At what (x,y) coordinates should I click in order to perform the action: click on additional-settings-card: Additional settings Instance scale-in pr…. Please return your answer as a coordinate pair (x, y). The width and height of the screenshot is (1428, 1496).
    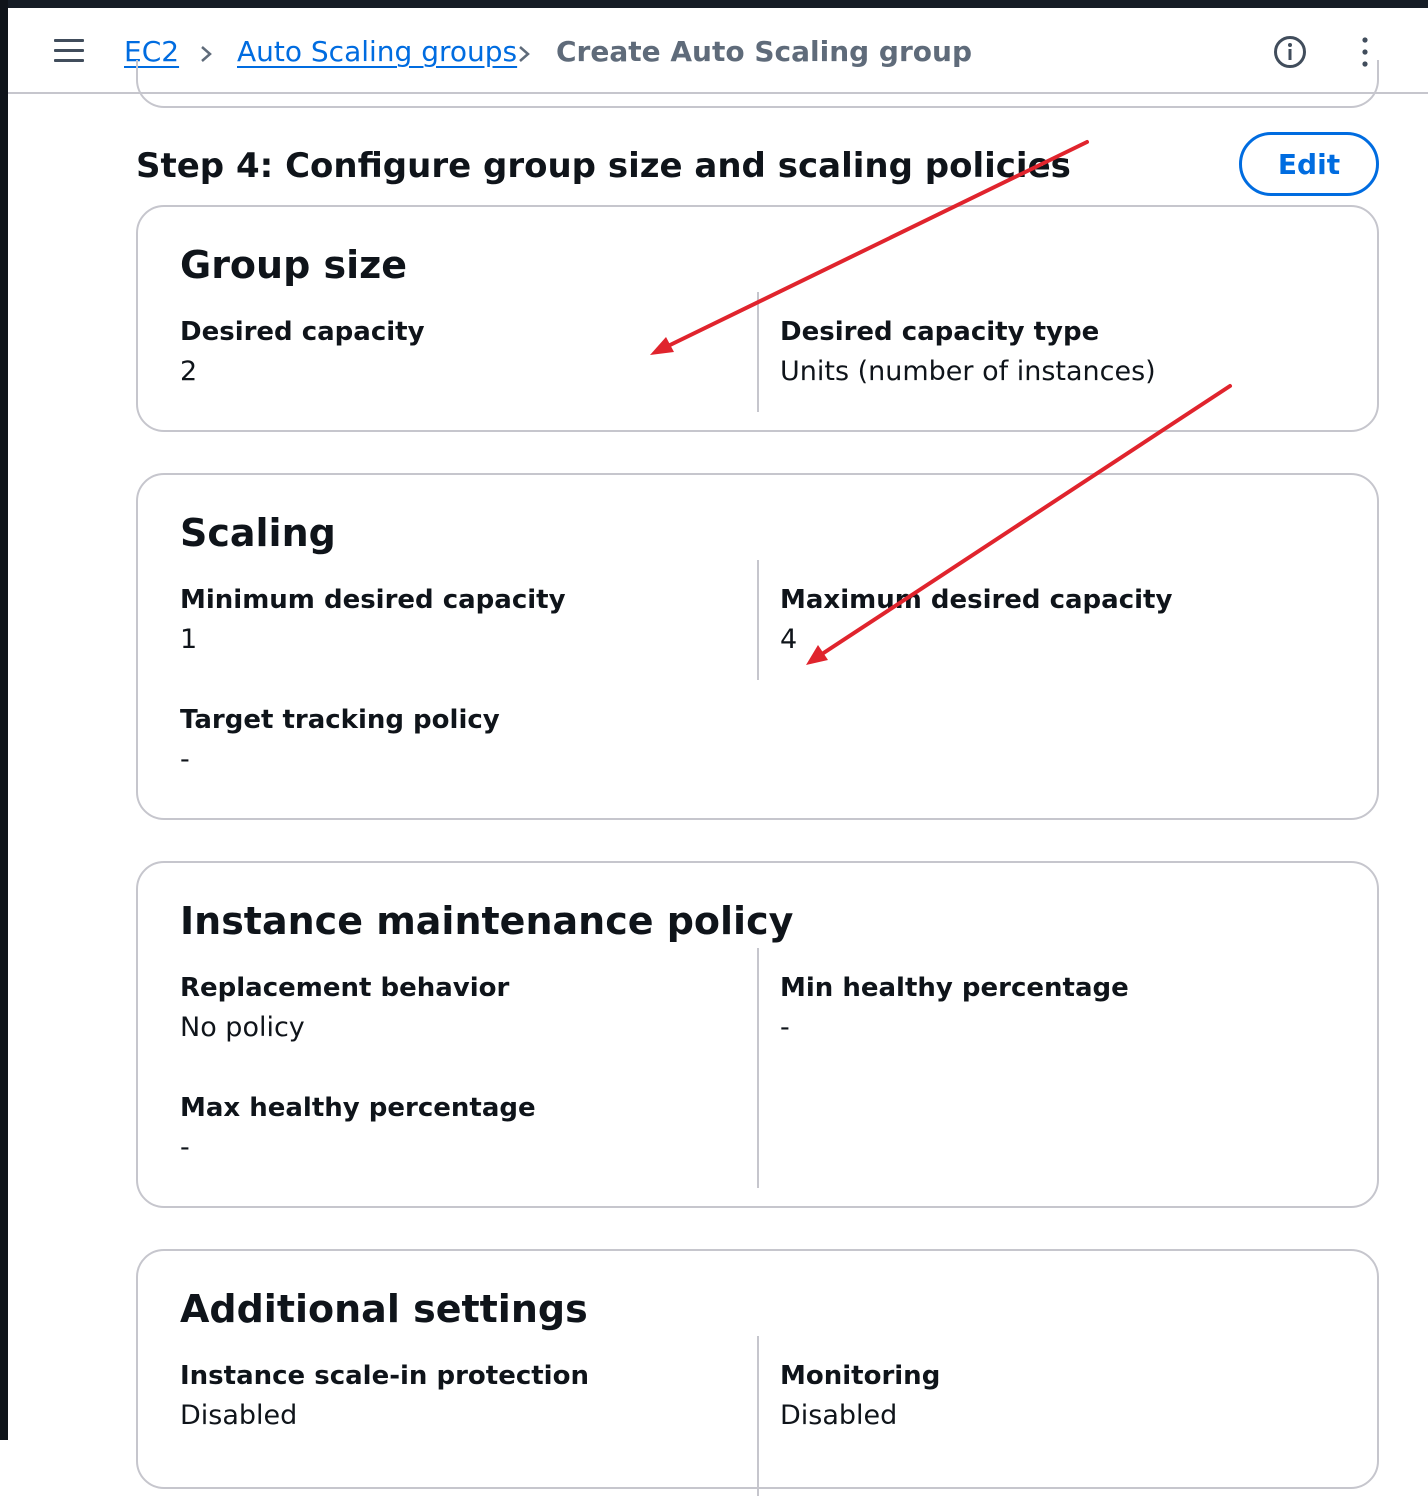
    Looking at the image, I should click on (757, 1372).